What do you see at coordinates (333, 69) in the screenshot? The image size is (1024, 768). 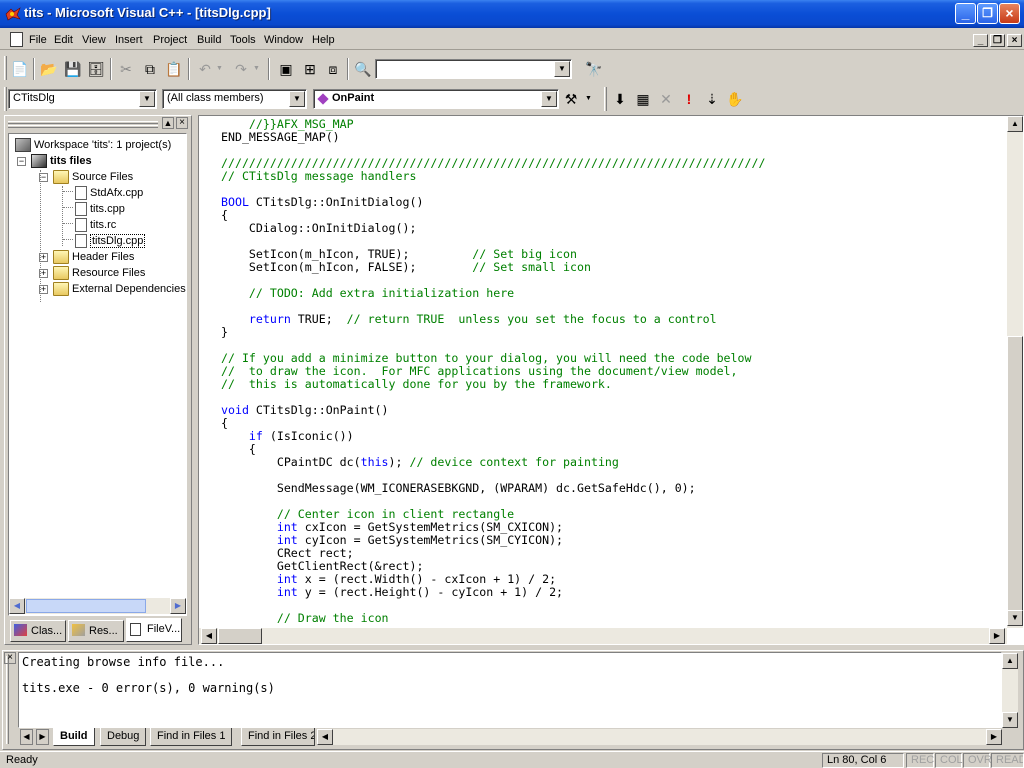 I see `window-list-icon: ⧈` at bounding box center [333, 69].